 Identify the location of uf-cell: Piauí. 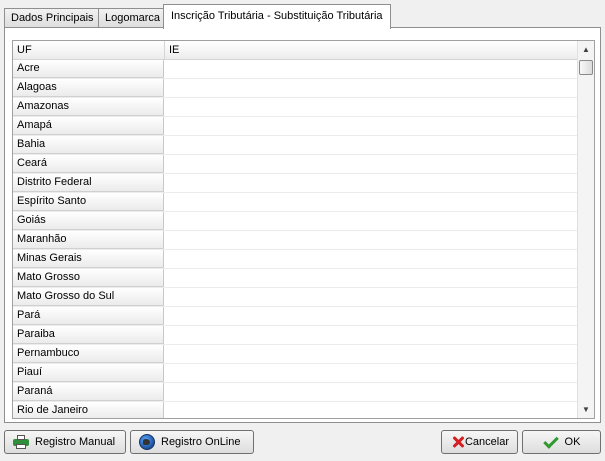
(88, 373).